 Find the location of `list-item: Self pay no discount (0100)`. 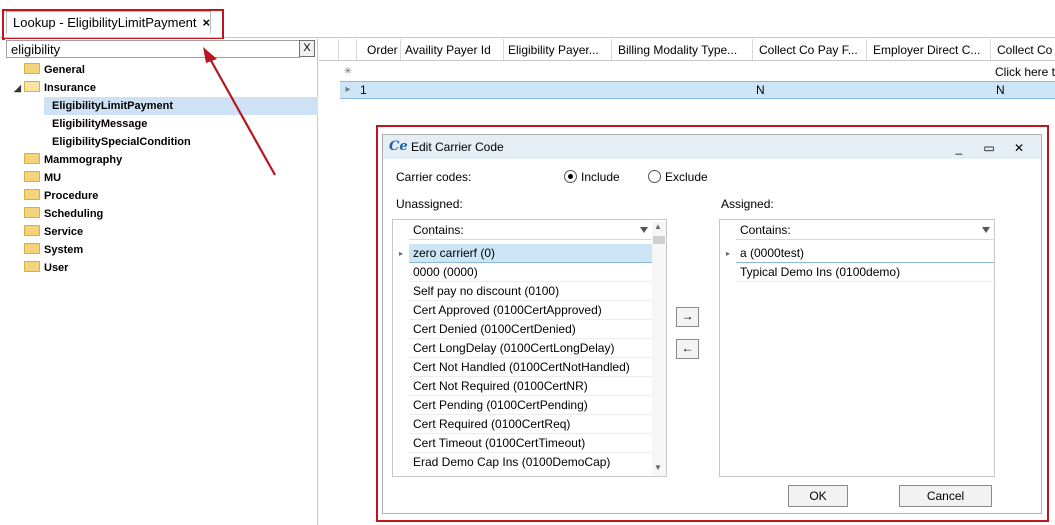

list-item: Self pay no discount (0100) is located at coordinates (530, 291).